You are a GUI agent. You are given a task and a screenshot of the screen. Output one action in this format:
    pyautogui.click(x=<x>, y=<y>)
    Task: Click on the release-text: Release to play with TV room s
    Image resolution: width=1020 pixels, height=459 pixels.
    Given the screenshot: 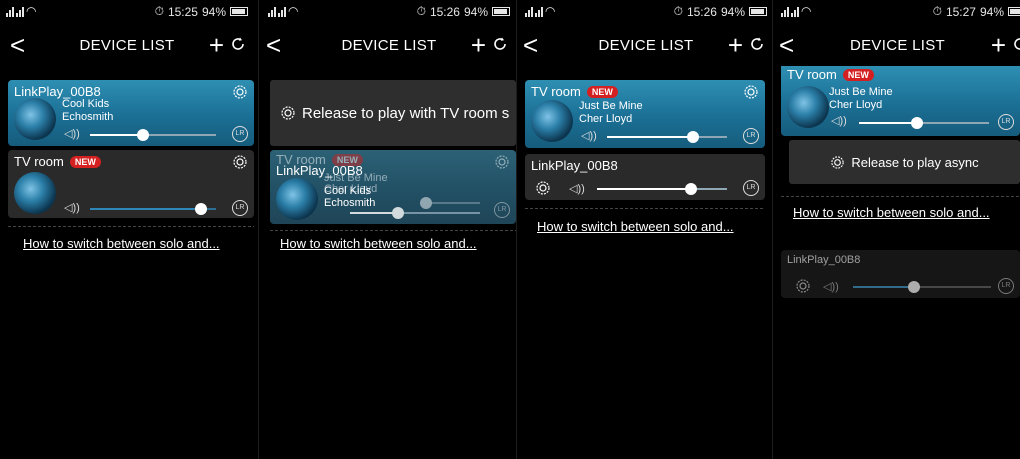 What is the action you would take?
    pyautogui.click(x=406, y=113)
    